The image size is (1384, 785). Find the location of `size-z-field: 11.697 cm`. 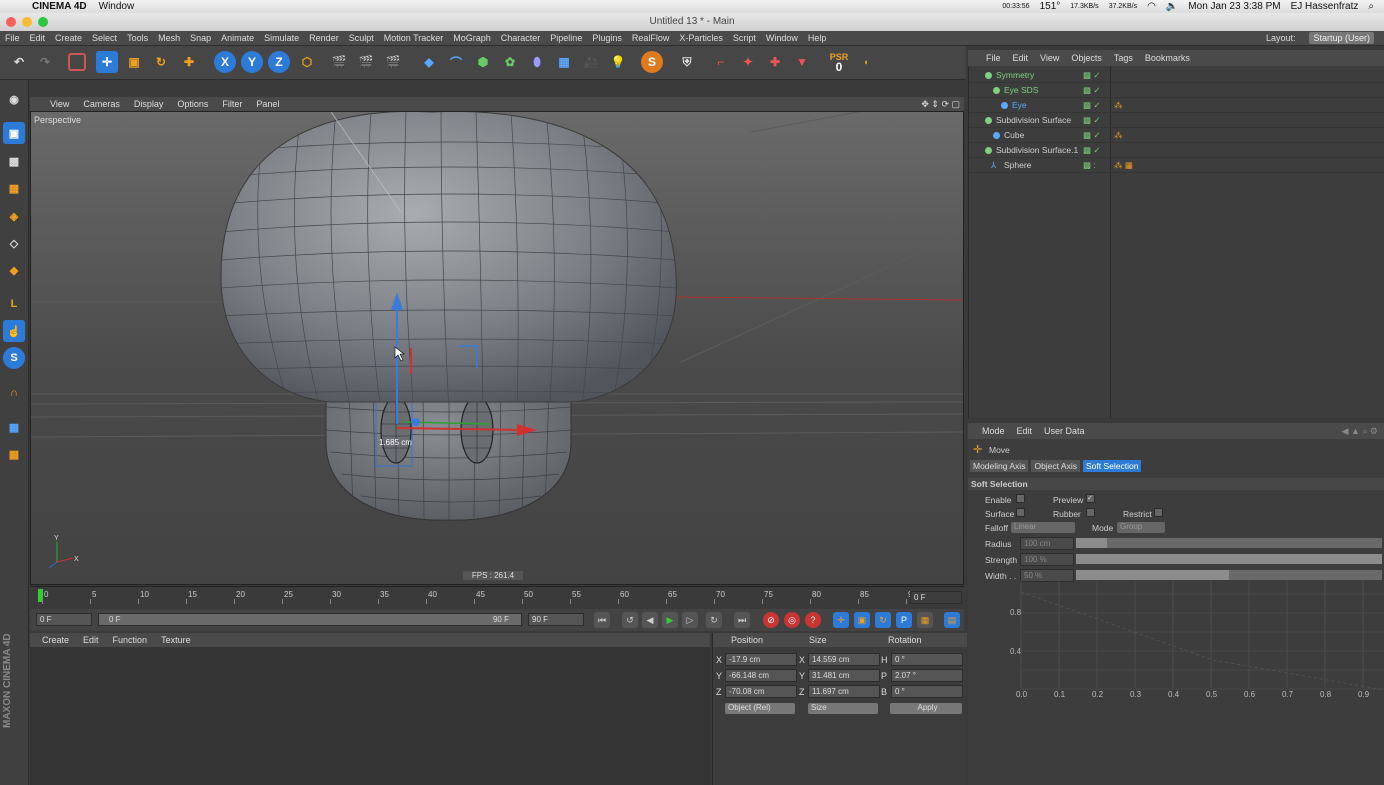

size-z-field: 11.697 cm is located at coordinates (844, 691).